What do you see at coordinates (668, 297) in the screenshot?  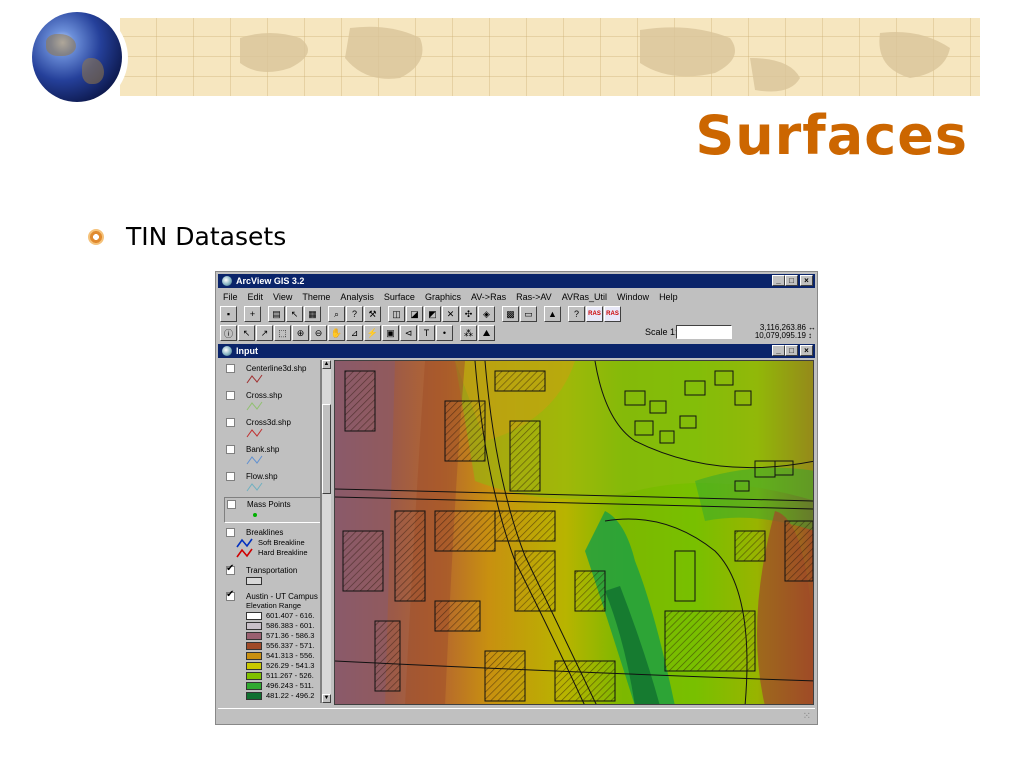 I see `menu-help: Help` at bounding box center [668, 297].